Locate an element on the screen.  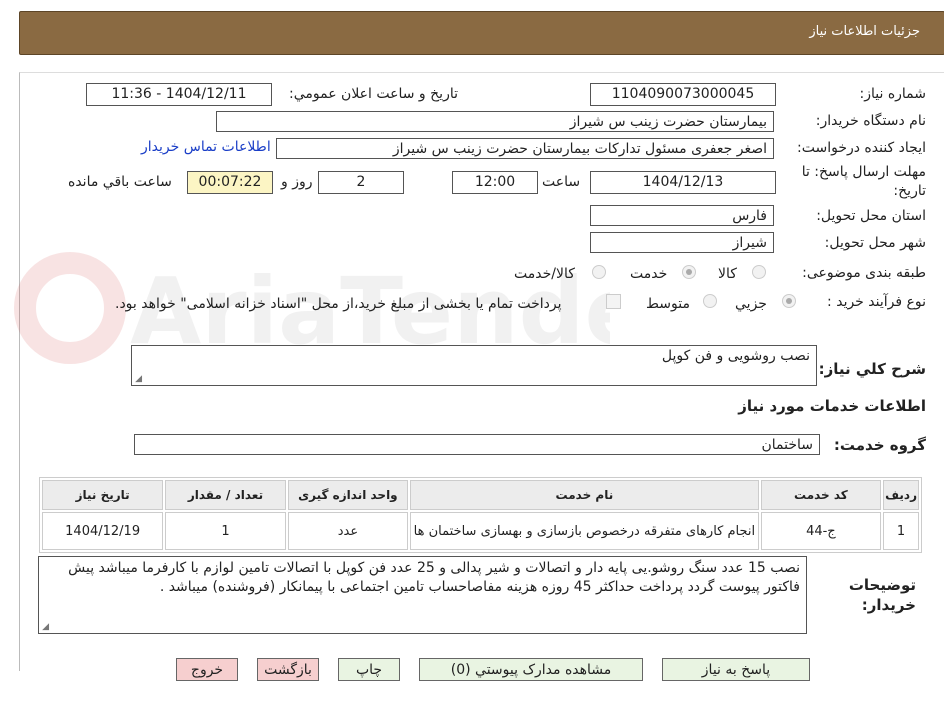
time-label: ساعت is located at coordinates (561, 182).